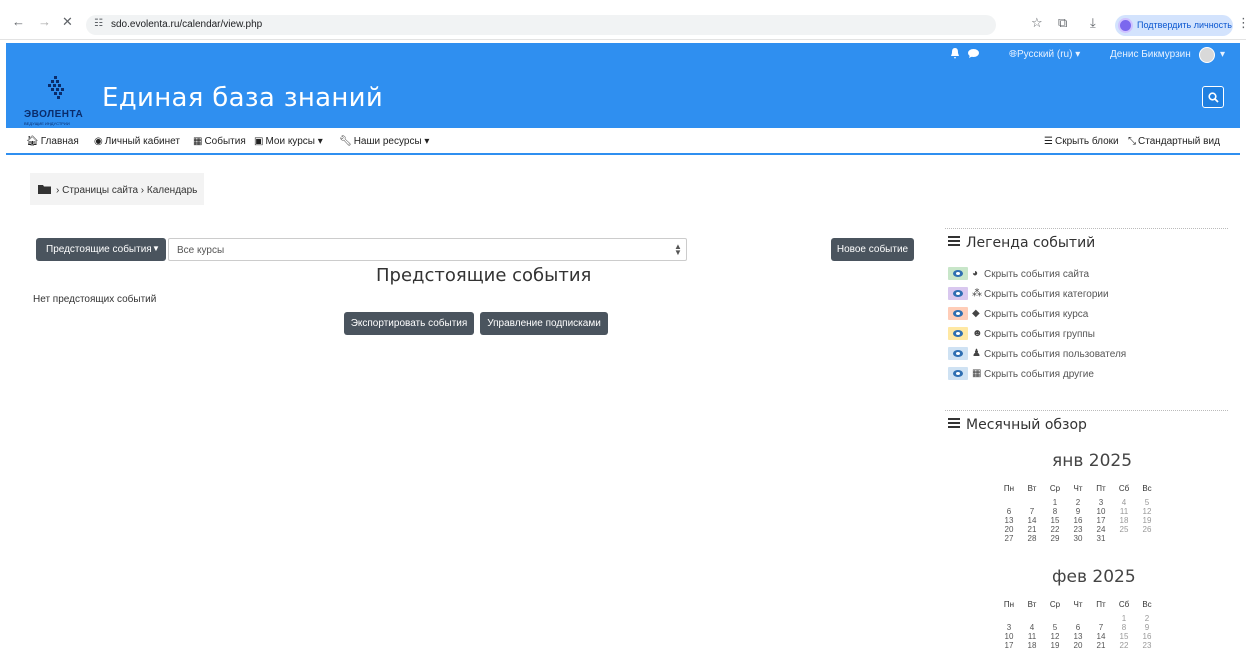 The image size is (1246, 657). What do you see at coordinates (1037, 23) in the screenshot?
I see `bookmark-star-icon: ☆` at bounding box center [1037, 23].